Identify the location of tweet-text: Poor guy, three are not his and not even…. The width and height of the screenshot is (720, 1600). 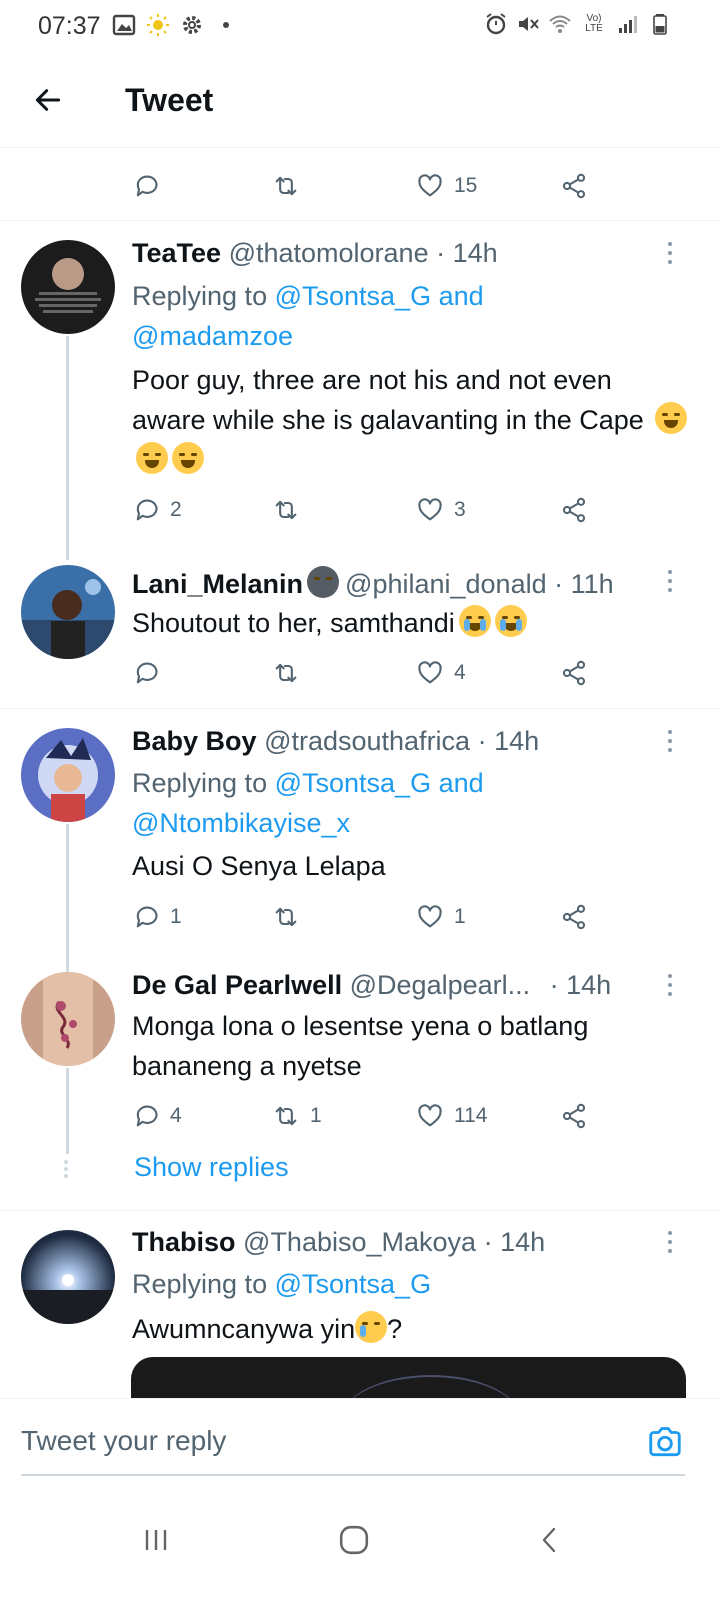
(412, 420).